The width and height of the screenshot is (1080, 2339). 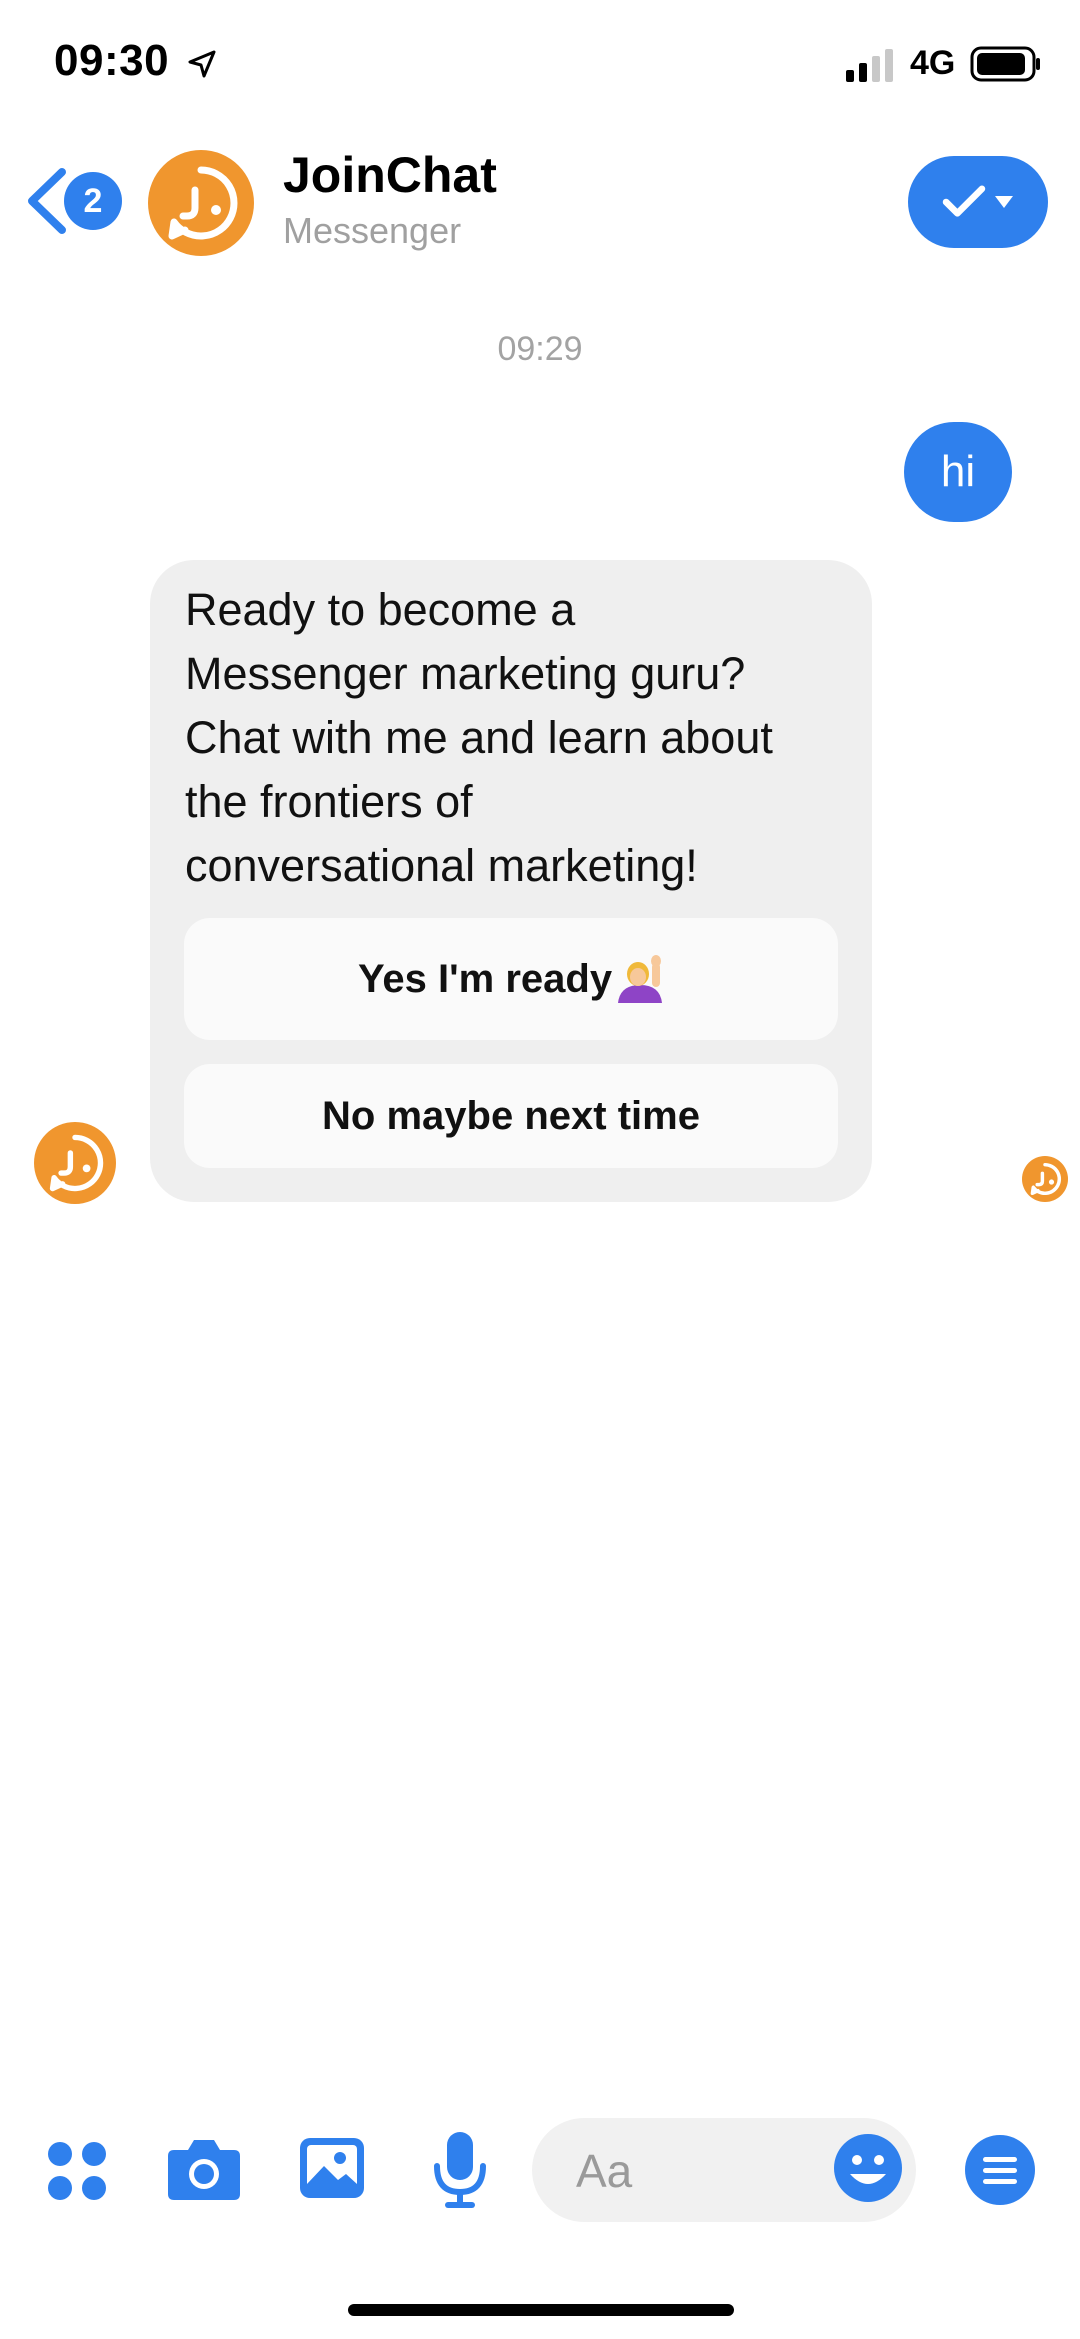 What do you see at coordinates (540, 349) in the screenshot?
I see `message-timestamp: 09:29` at bounding box center [540, 349].